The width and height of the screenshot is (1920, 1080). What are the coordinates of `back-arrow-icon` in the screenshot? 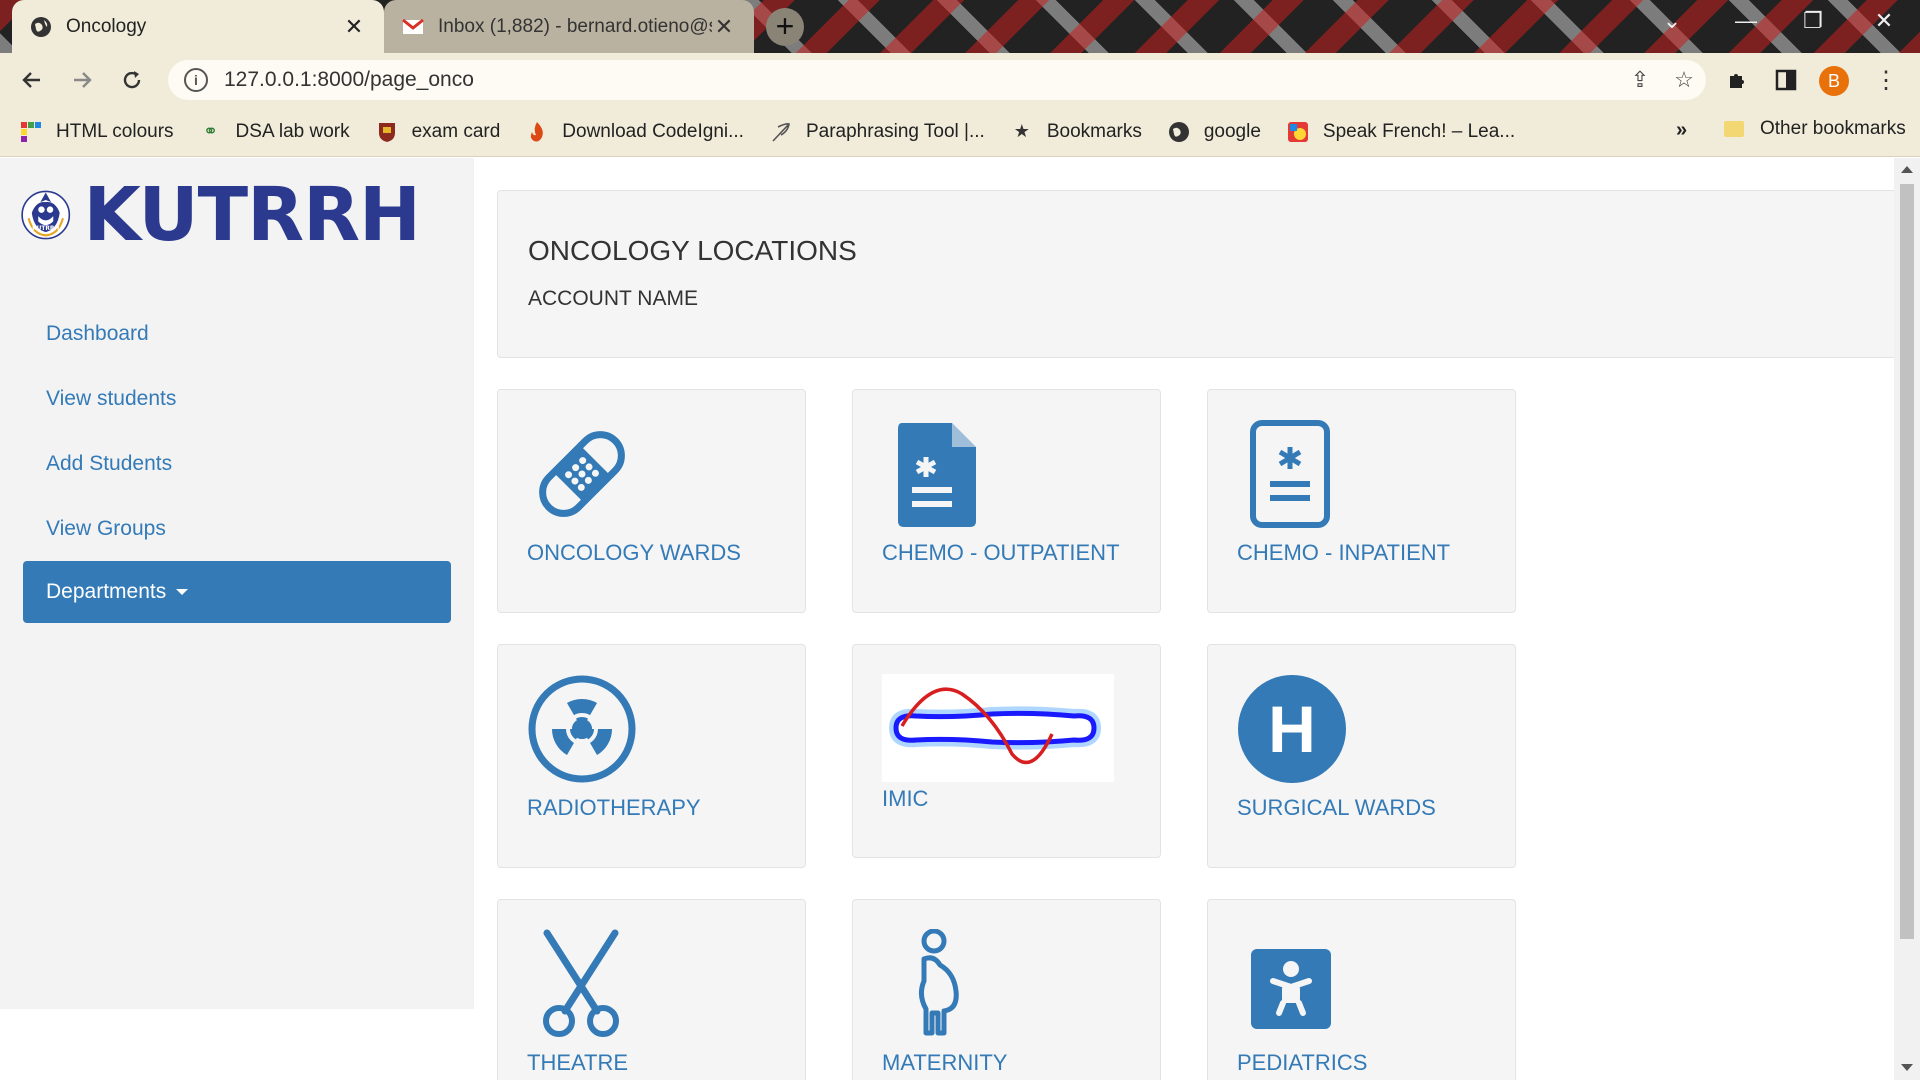 It's located at (32, 80).